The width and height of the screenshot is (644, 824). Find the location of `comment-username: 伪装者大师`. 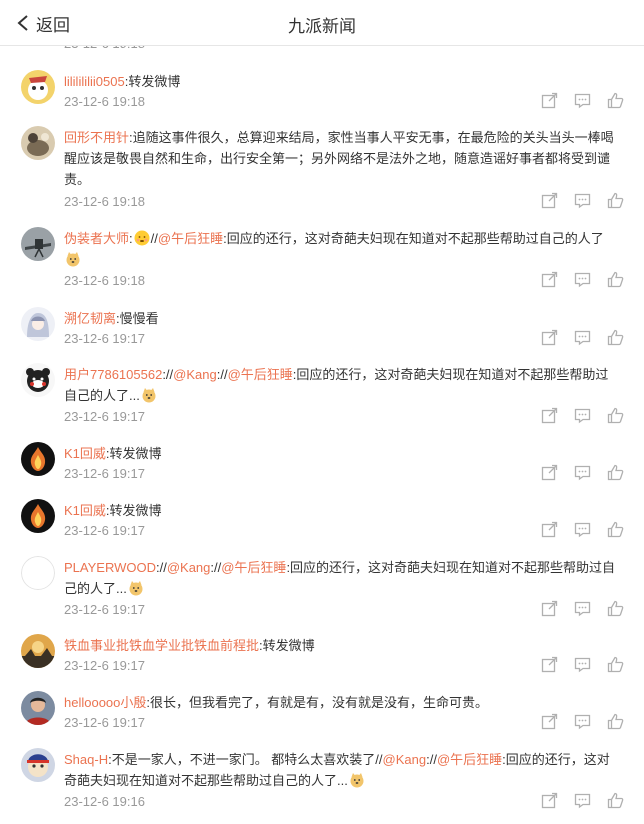

comment-username: 伪装者大师 is located at coordinates (96, 238).